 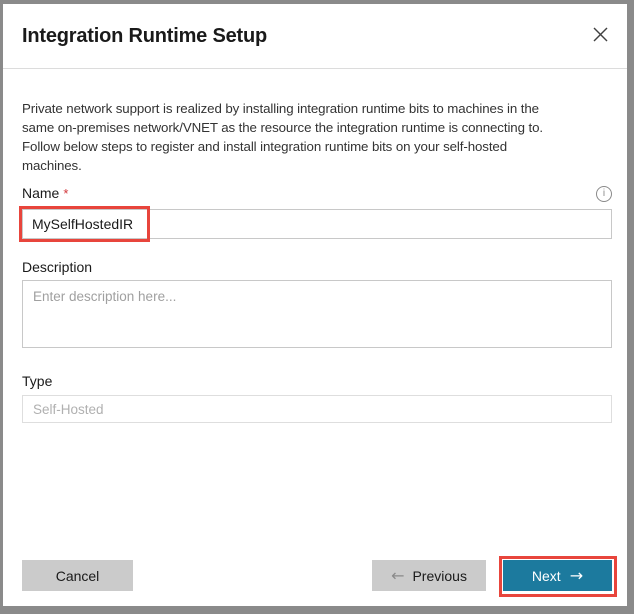 What do you see at coordinates (546, 575) in the screenshot?
I see `next-button-label: Next` at bounding box center [546, 575].